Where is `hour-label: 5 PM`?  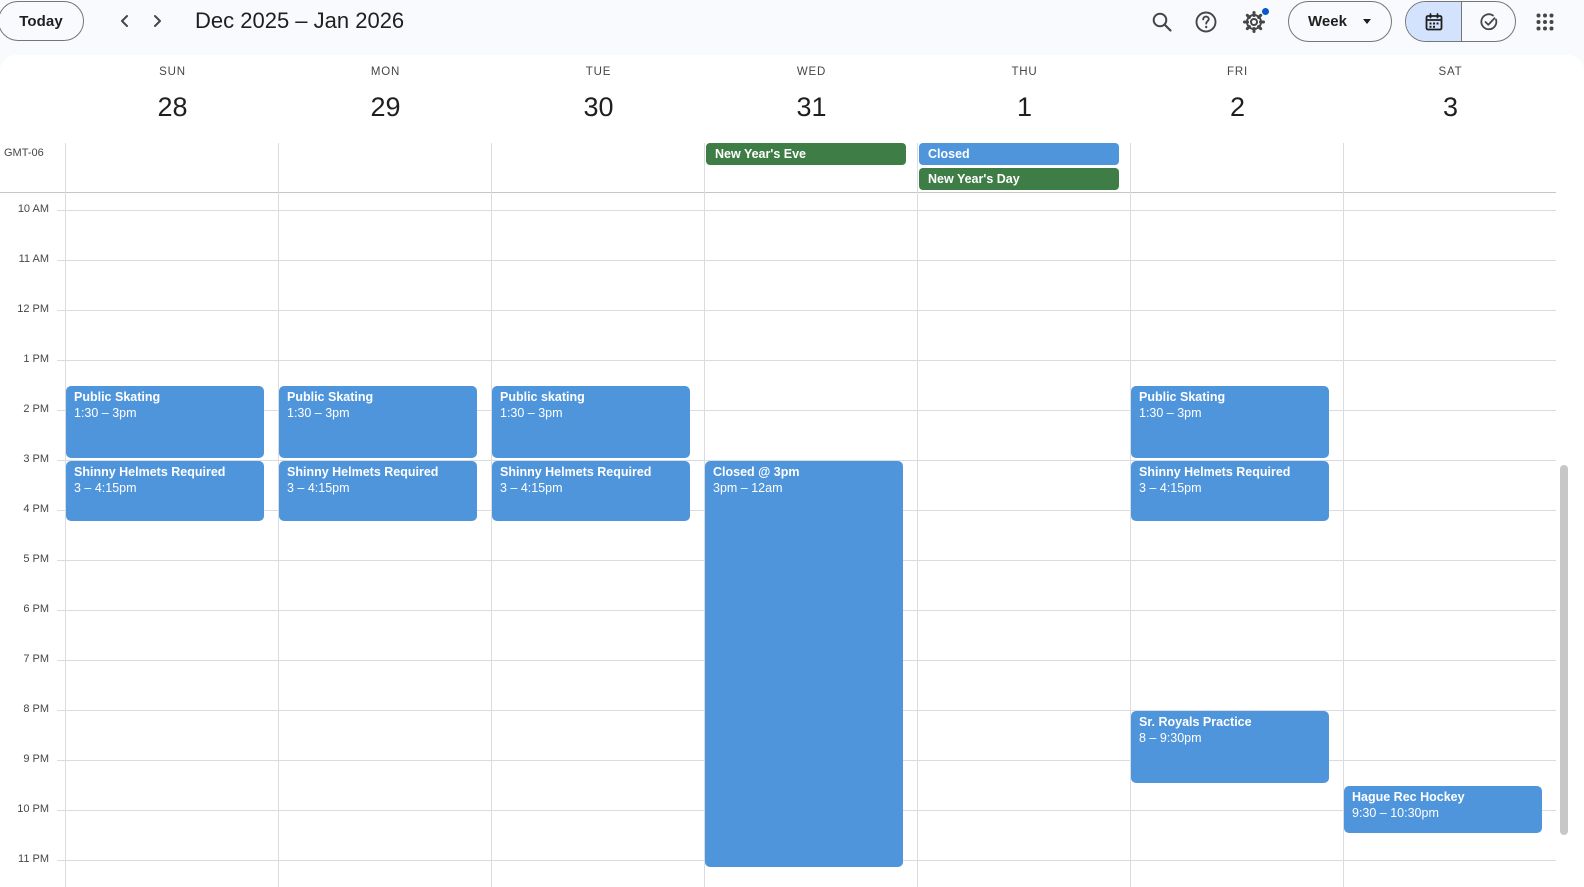 hour-label: 5 PM is located at coordinates (36, 559).